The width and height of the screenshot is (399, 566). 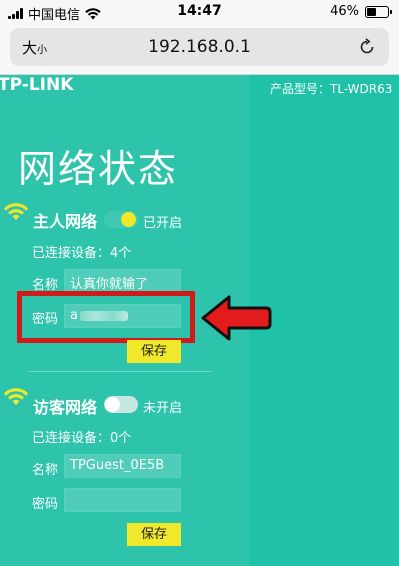 I want to click on guest-save-button: 保存, so click(x=154, y=534).